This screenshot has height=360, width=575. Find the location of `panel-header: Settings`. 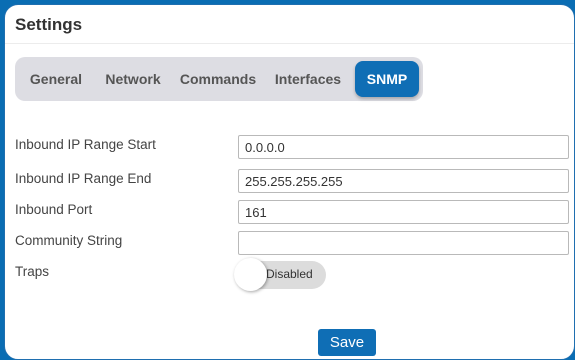

panel-header: Settings is located at coordinates (289, 24).